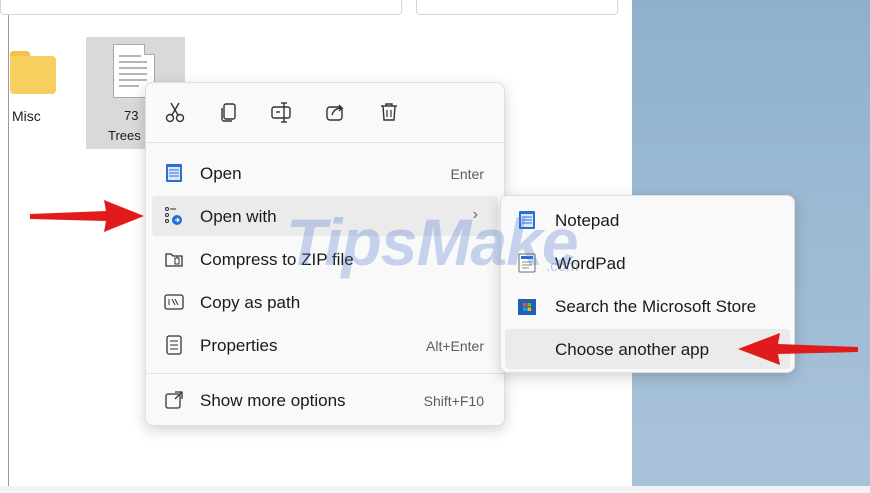 Image resolution: width=870 pixels, height=493 pixels. I want to click on menu-item-shortcut: Shift+F10, so click(453, 401).